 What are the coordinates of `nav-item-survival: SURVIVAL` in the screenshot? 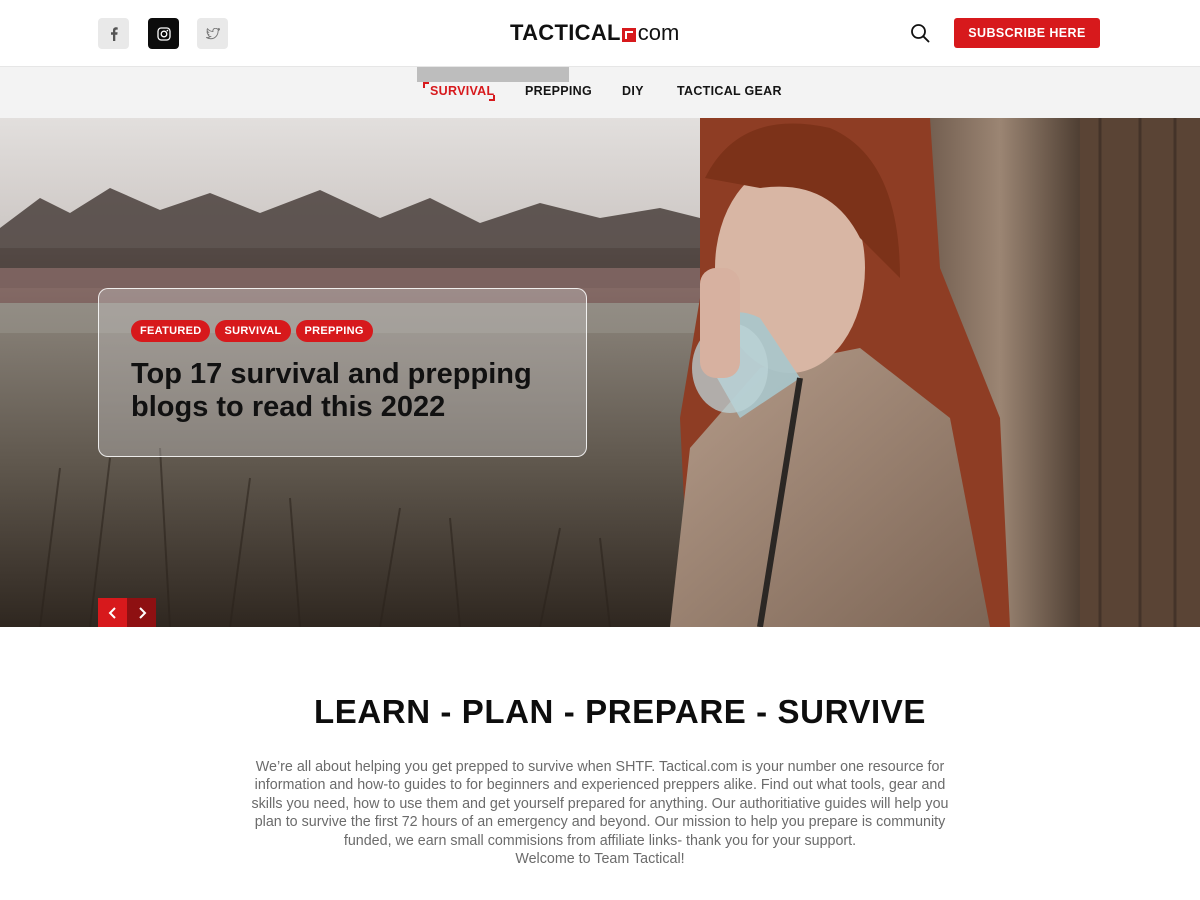 It's located at (462, 91).